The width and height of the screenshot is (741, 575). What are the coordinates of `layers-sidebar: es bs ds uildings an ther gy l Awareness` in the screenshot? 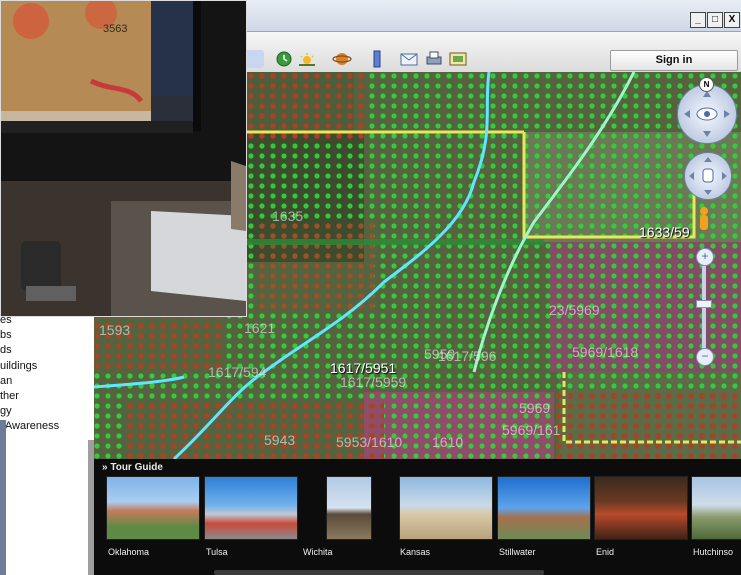 It's located at (47, 437).